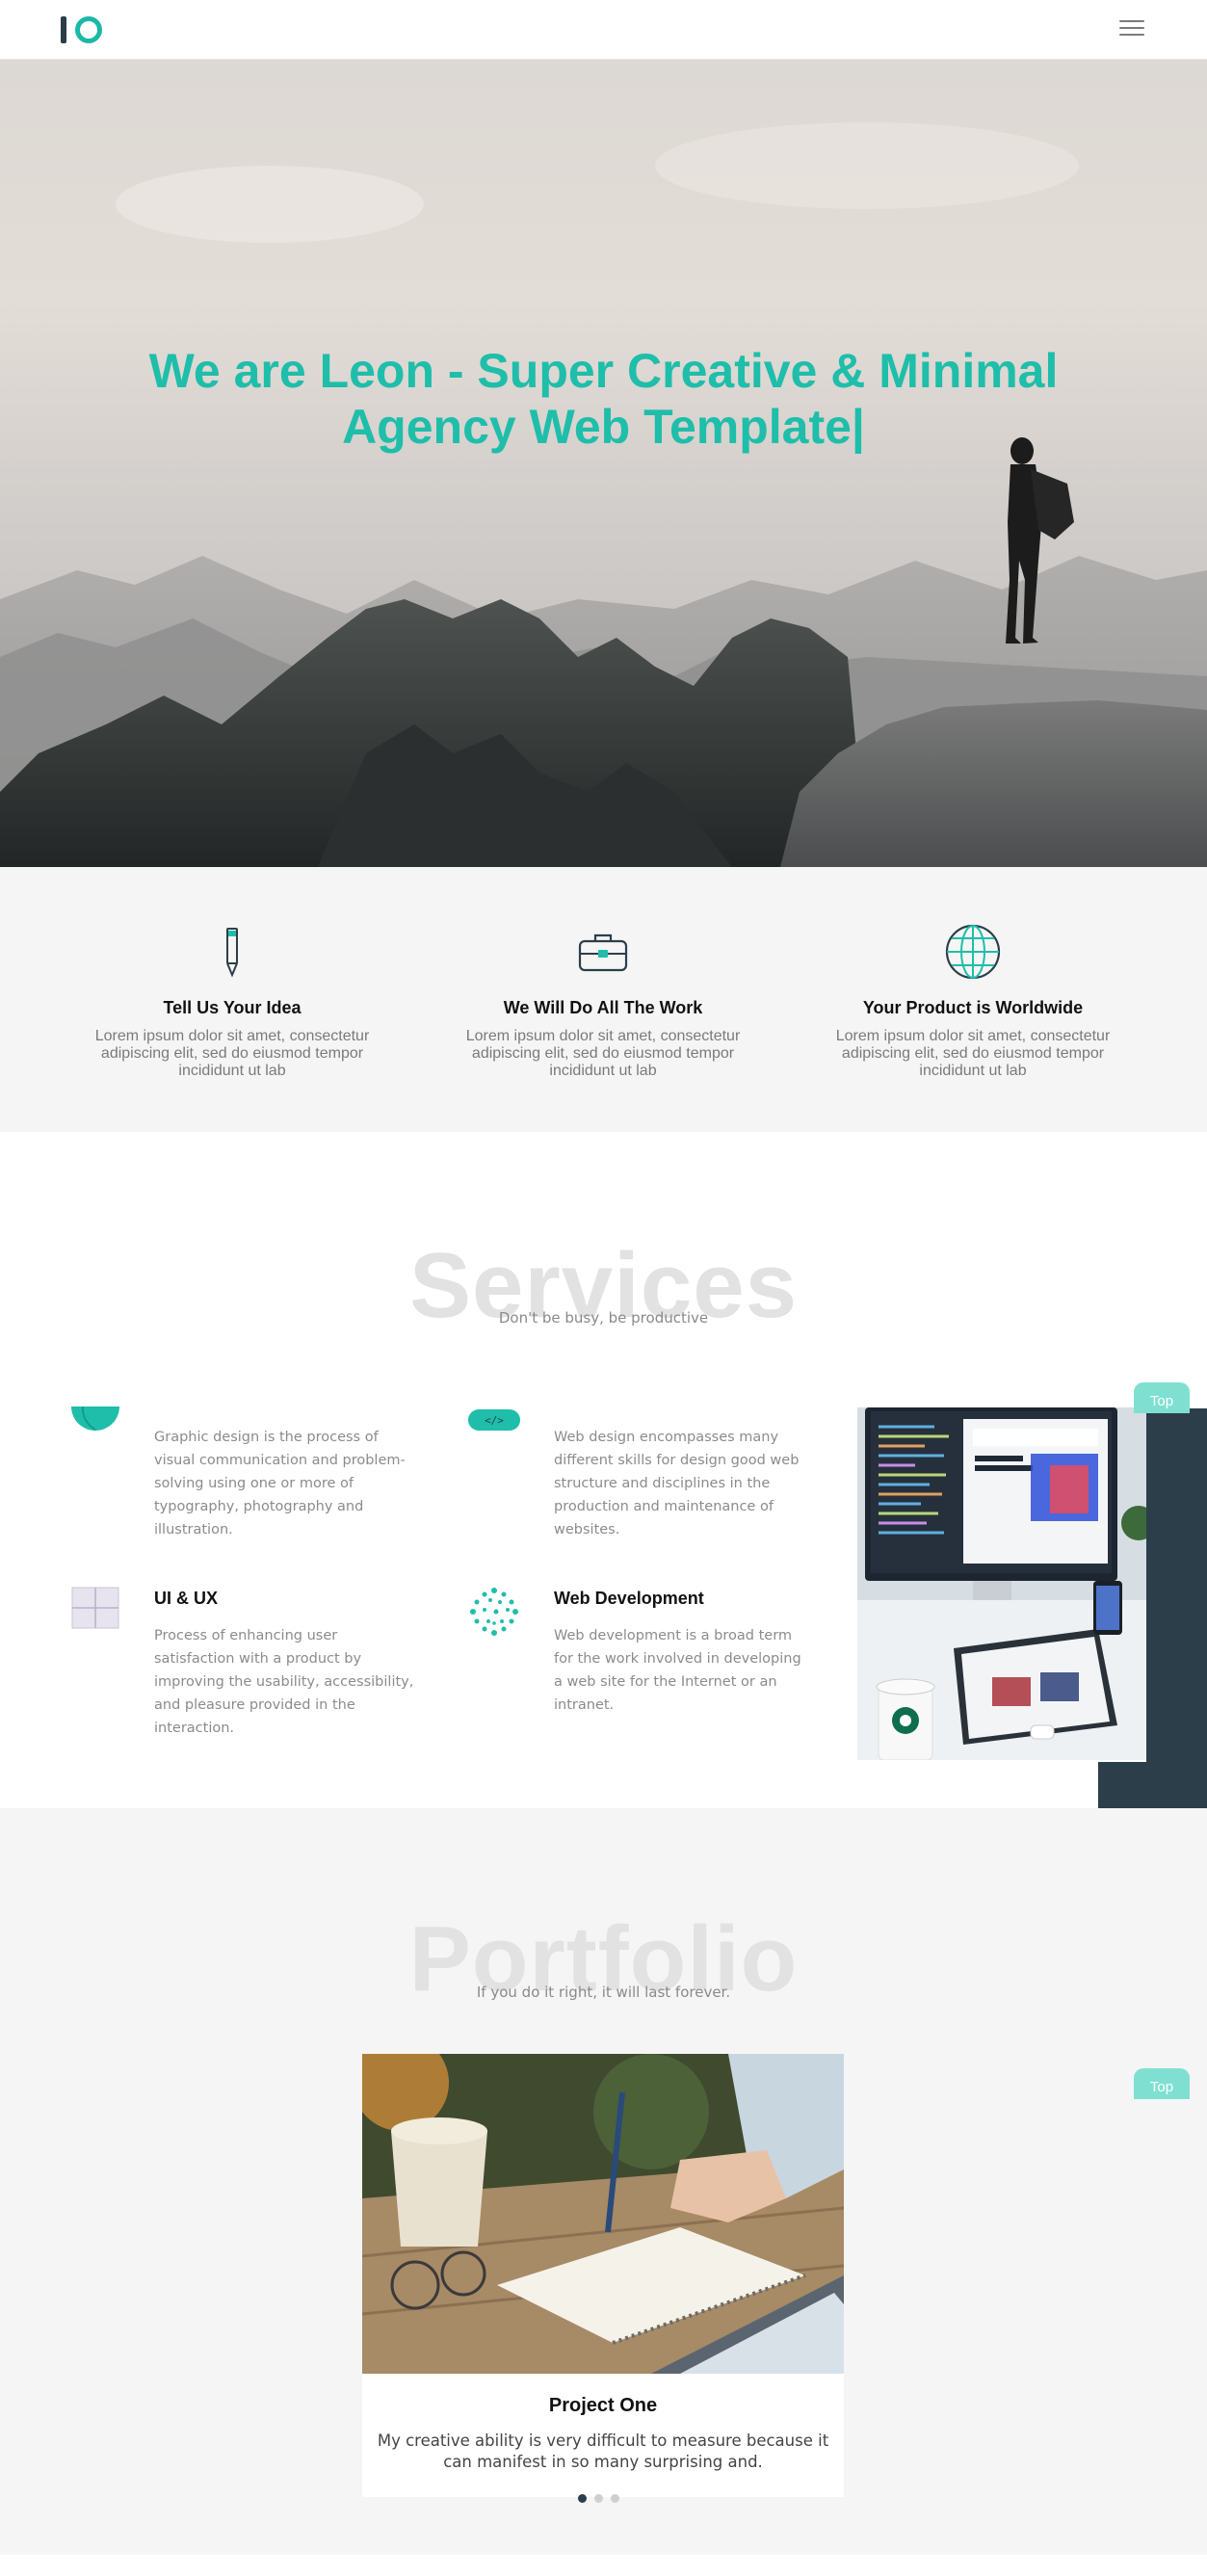  Describe the element at coordinates (629, 1598) in the screenshot. I see `service-title: Web Development` at that location.